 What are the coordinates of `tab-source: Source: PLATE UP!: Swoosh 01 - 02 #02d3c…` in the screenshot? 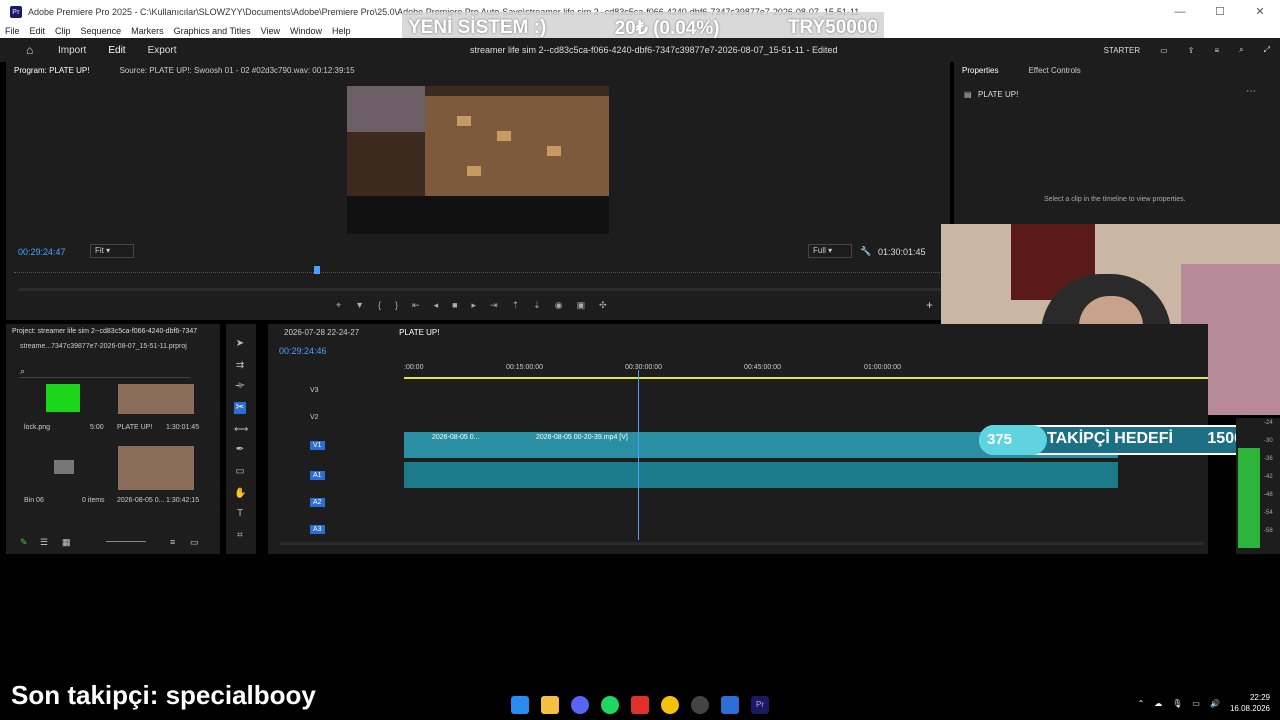 It's located at (236, 70).